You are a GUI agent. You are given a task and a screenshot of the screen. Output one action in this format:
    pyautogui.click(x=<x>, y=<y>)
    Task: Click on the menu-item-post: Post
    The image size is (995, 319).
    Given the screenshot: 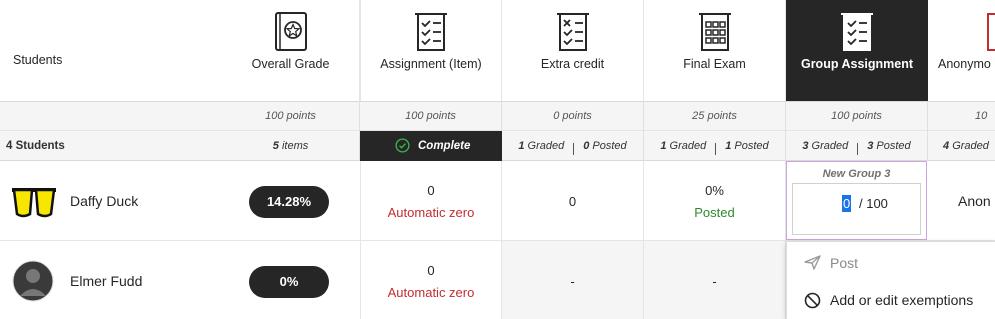 What is the action you would take?
    pyautogui.click(x=891, y=262)
    